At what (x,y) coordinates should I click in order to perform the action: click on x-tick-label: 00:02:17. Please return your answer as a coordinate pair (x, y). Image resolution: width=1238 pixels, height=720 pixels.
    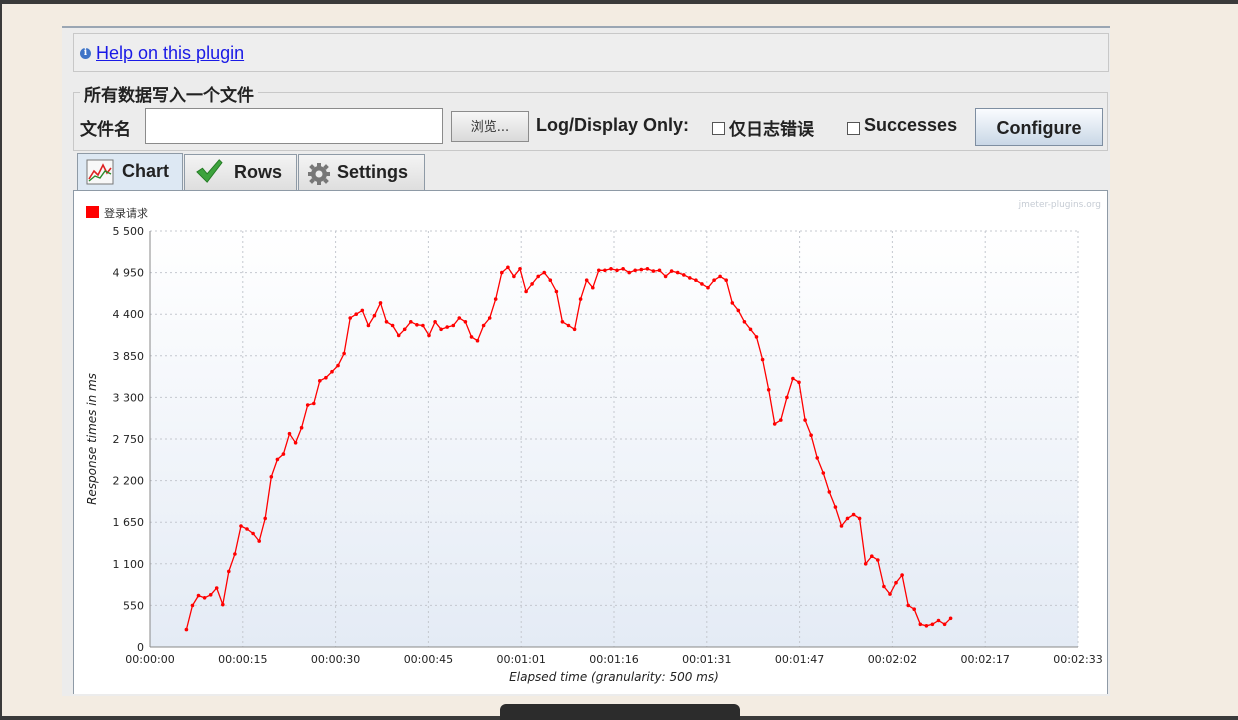
    Looking at the image, I should click on (984, 659).